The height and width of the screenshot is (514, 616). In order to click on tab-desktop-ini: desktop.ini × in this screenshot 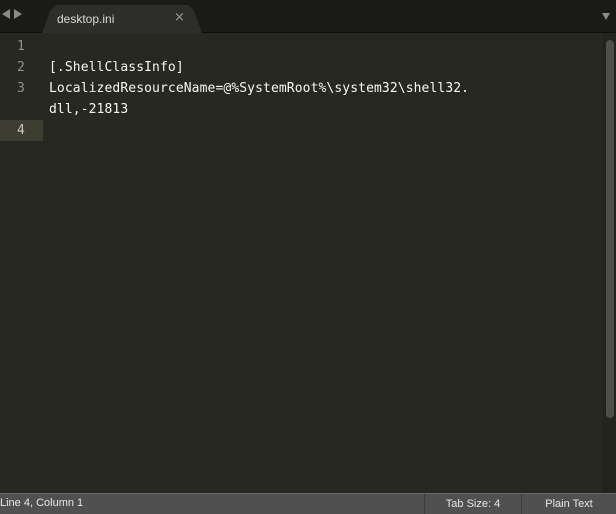, I will do `click(122, 19)`.